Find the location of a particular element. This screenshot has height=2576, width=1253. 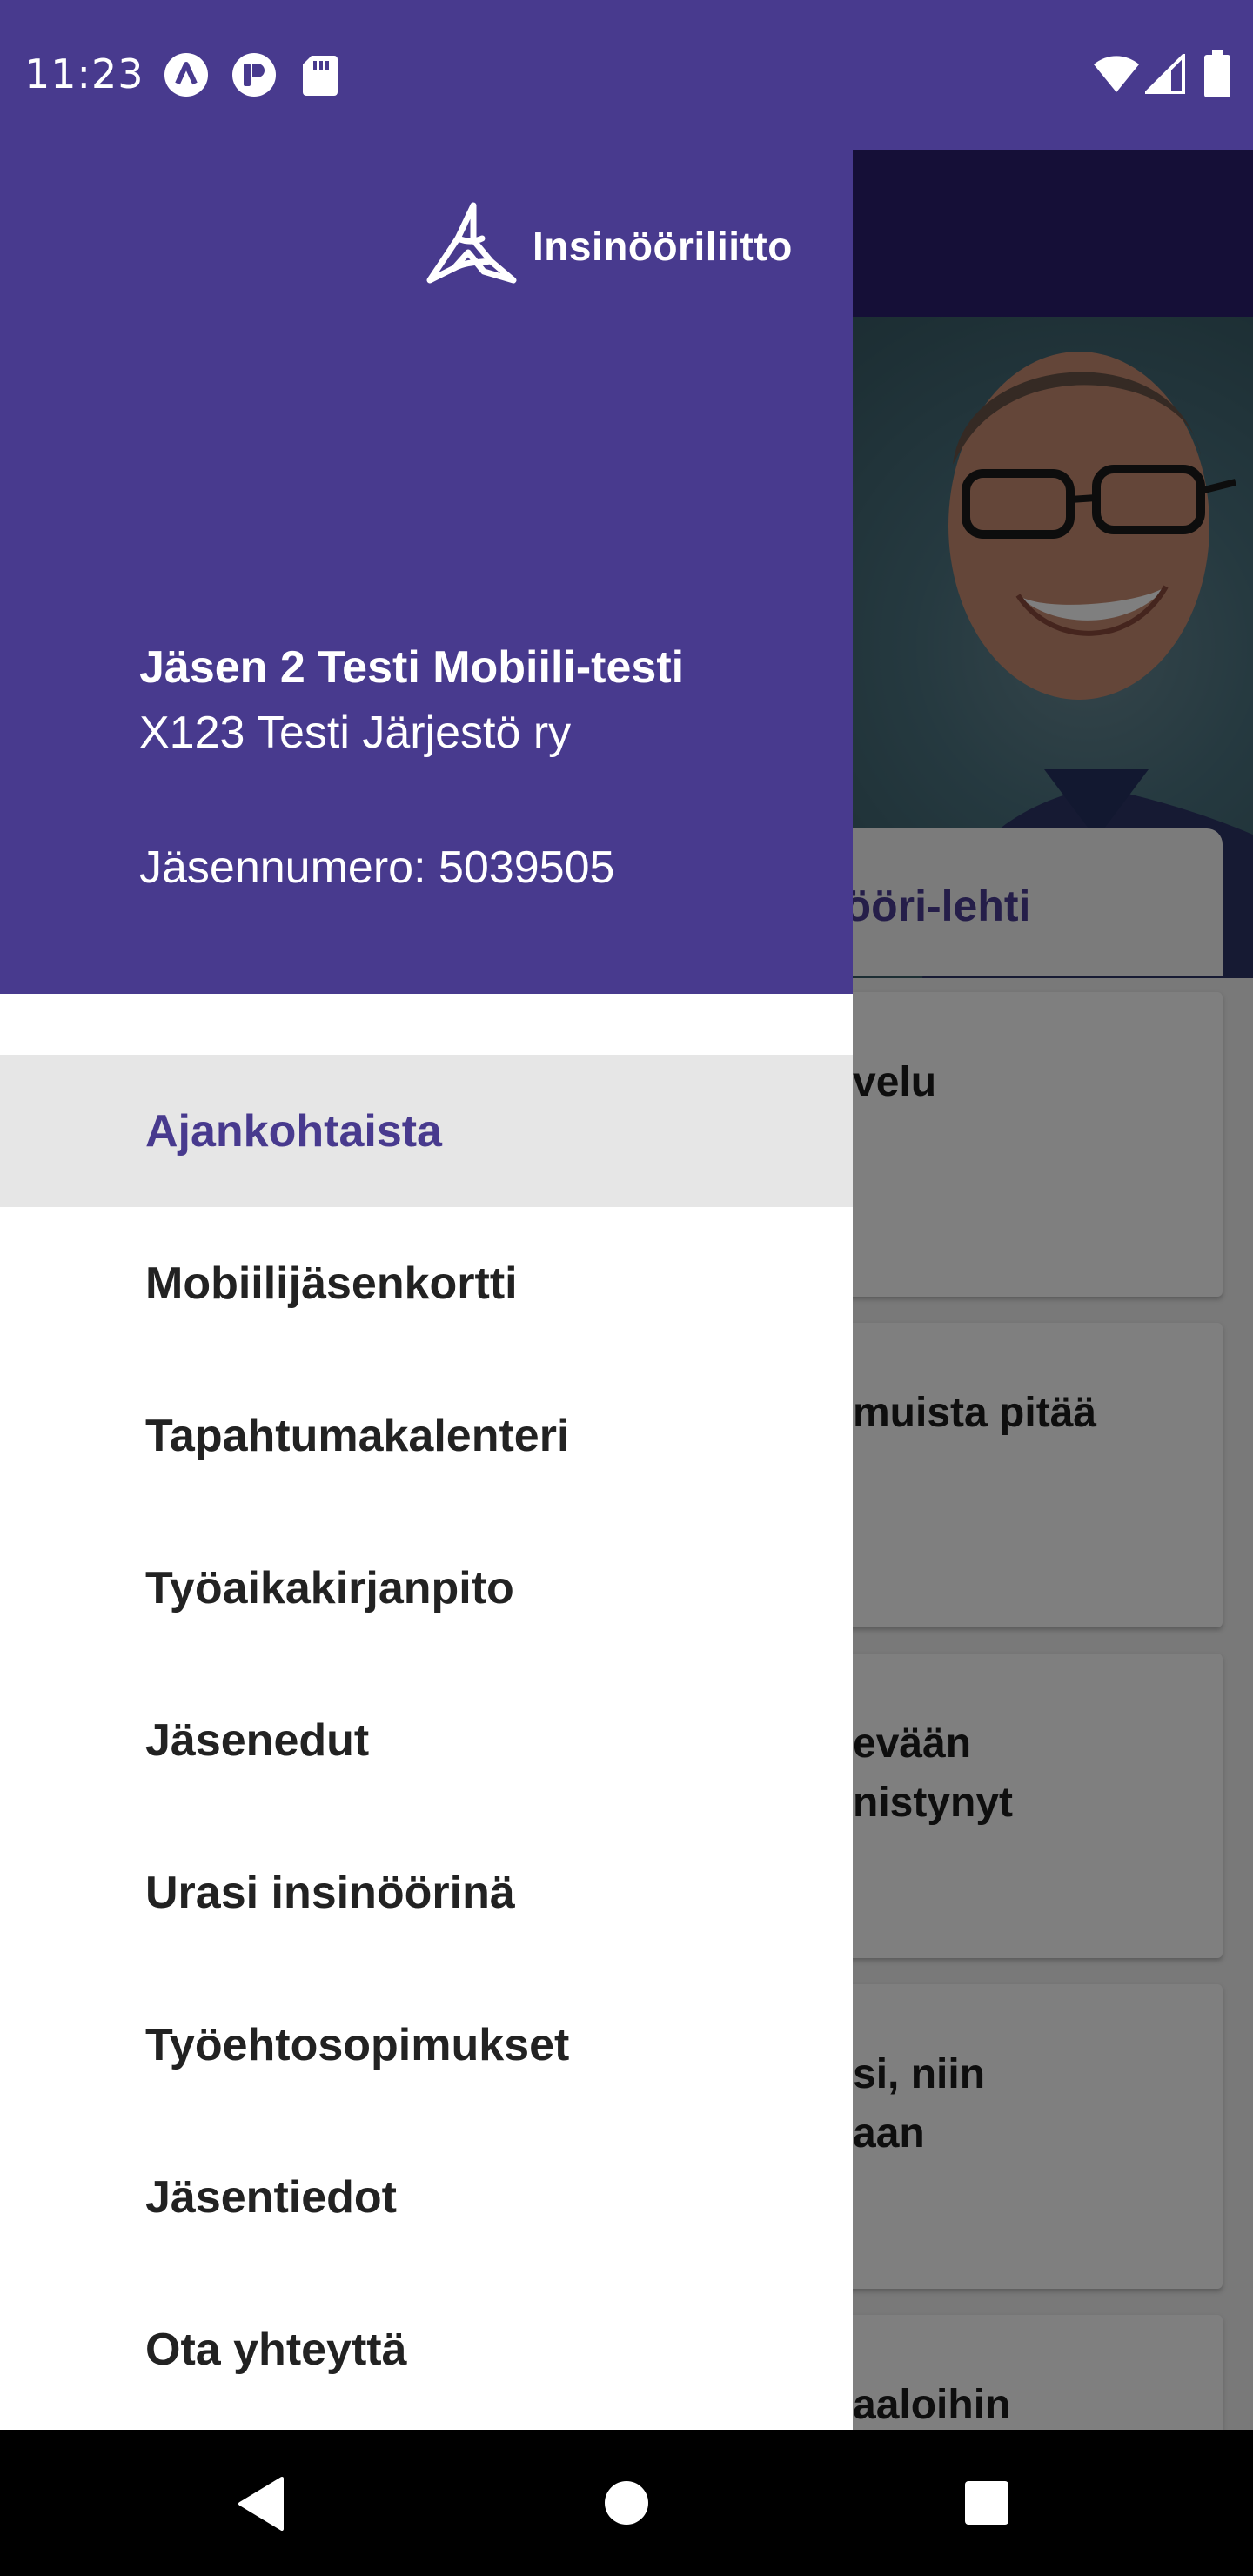

menu-item-label: Jäsentiedot is located at coordinates (271, 2197).